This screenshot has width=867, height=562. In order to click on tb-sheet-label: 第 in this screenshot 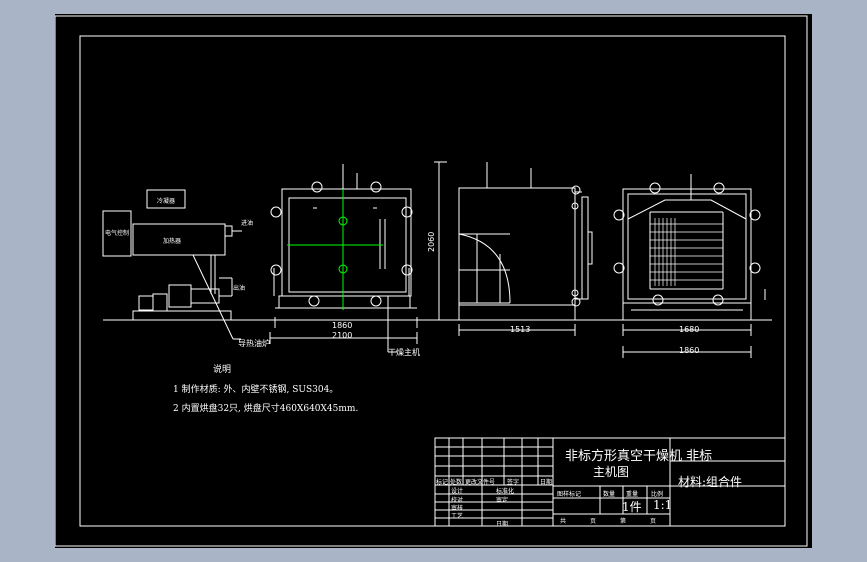, I will do `click(623, 521)`.